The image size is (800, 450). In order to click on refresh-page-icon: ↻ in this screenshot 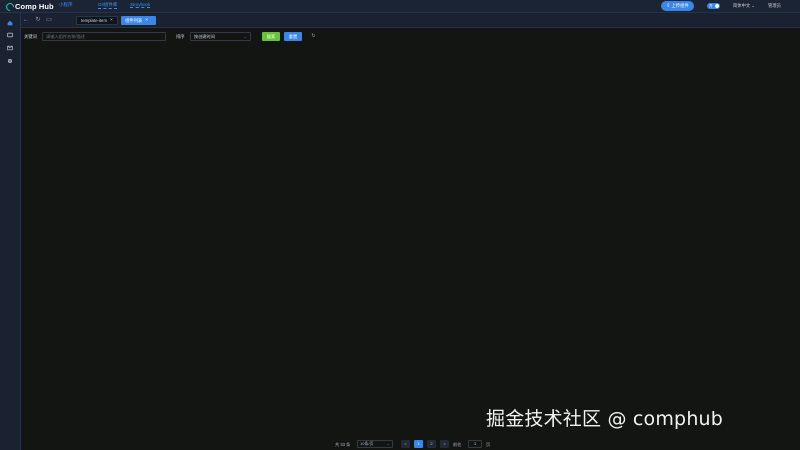, I will do `click(38, 20)`.